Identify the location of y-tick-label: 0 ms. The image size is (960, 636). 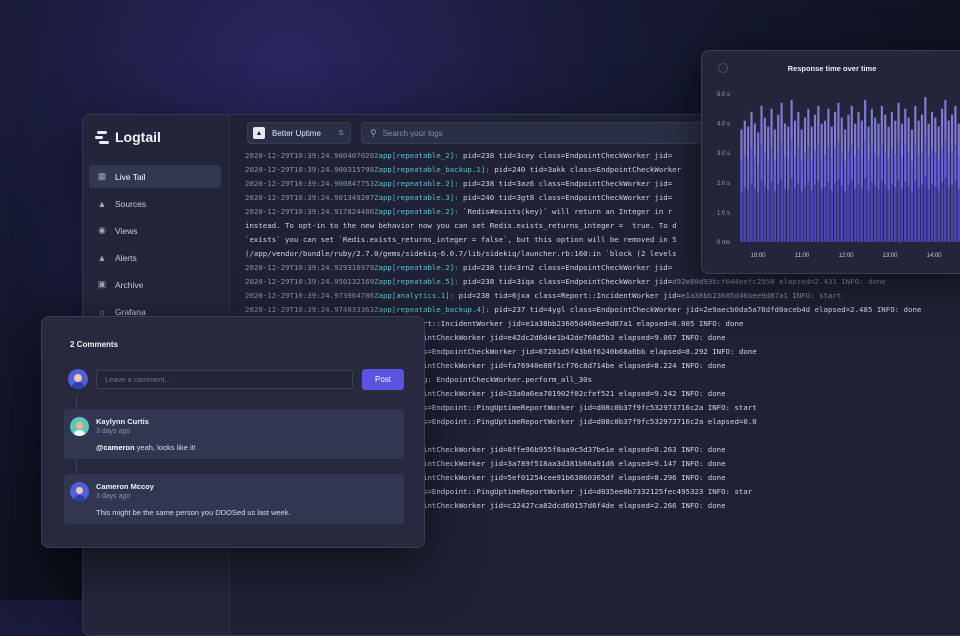
(723, 243).